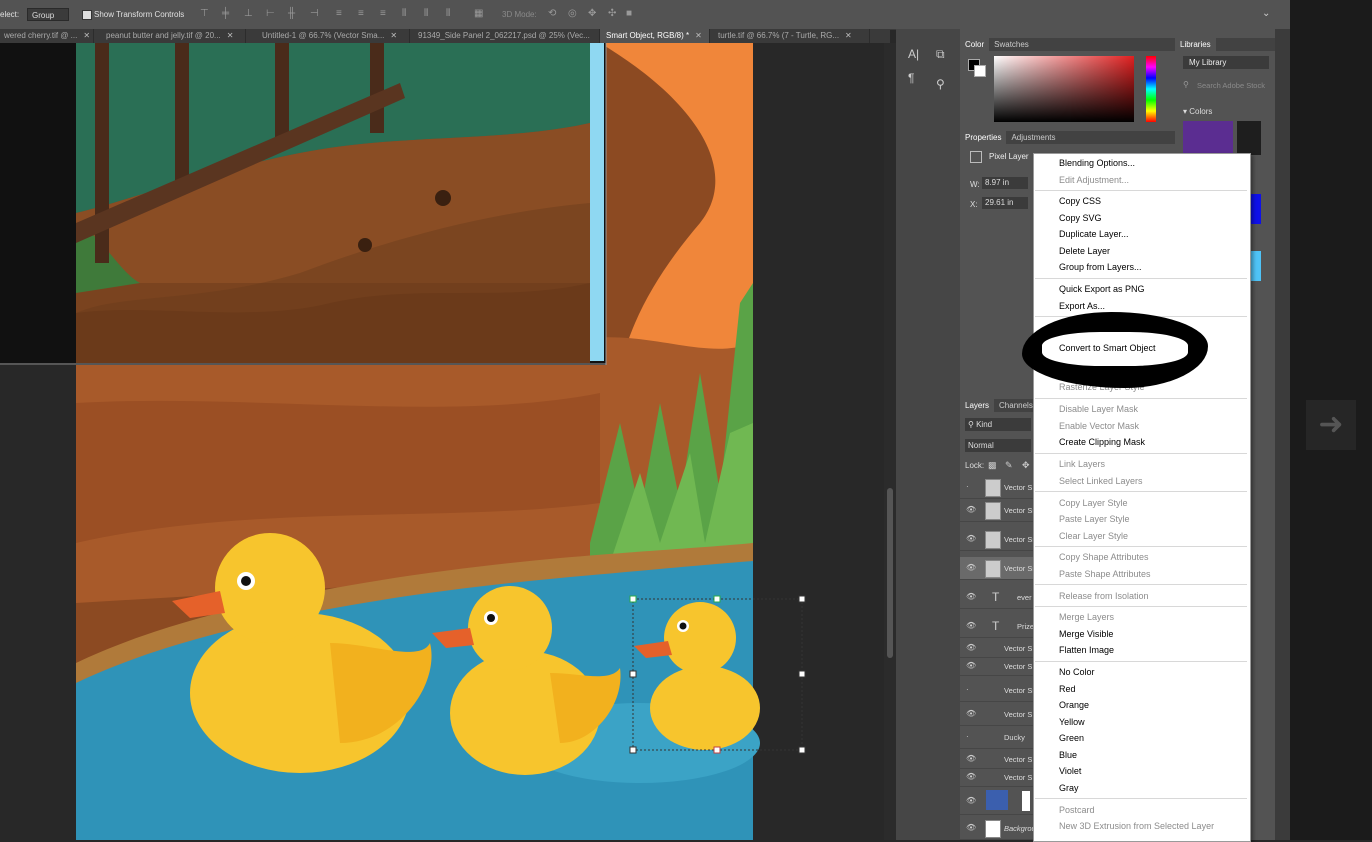  What do you see at coordinates (1151, 89) in the screenshot?
I see `hue-slider` at bounding box center [1151, 89].